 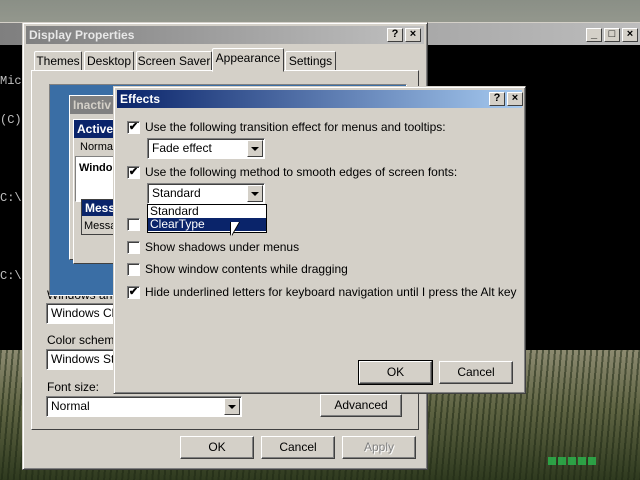 What do you see at coordinates (248, 60) in the screenshot?
I see `tab-appearance: Appearance` at bounding box center [248, 60].